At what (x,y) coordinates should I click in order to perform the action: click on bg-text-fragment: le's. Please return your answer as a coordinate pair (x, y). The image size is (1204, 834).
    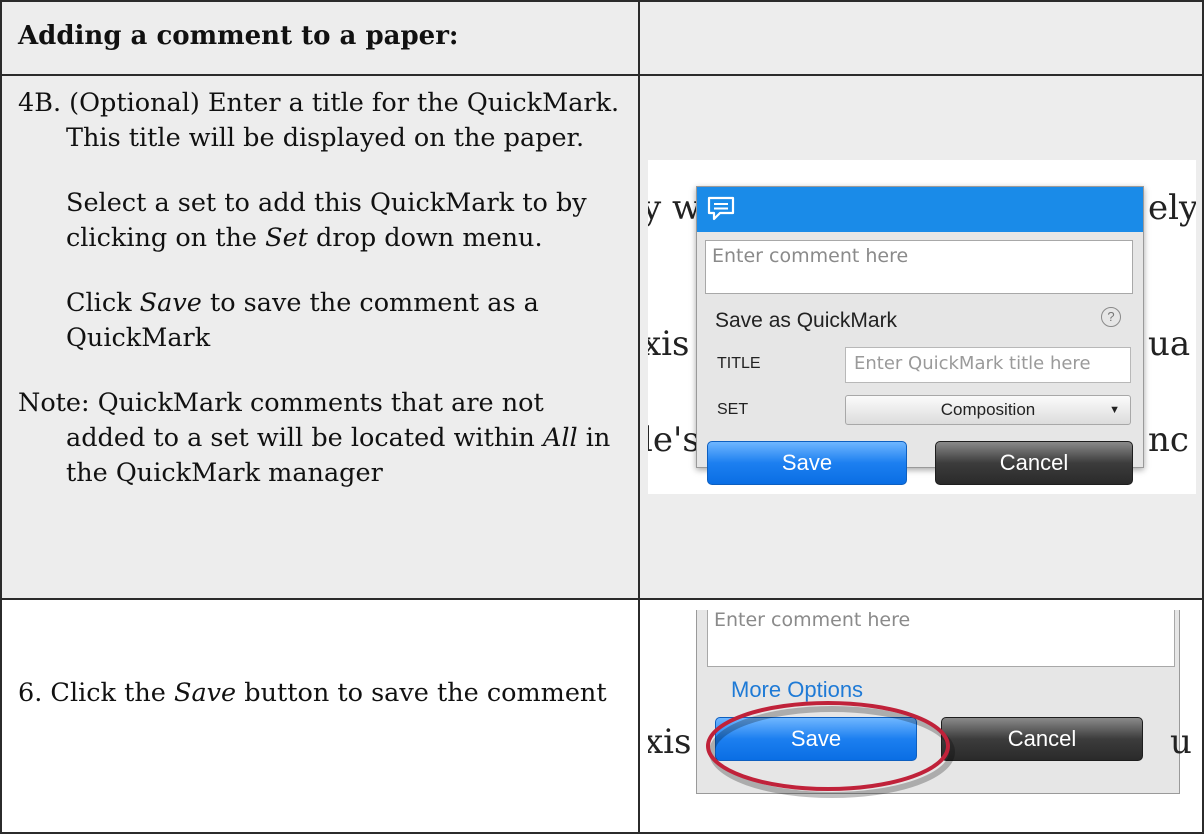
    Looking at the image, I should click on (674, 440).